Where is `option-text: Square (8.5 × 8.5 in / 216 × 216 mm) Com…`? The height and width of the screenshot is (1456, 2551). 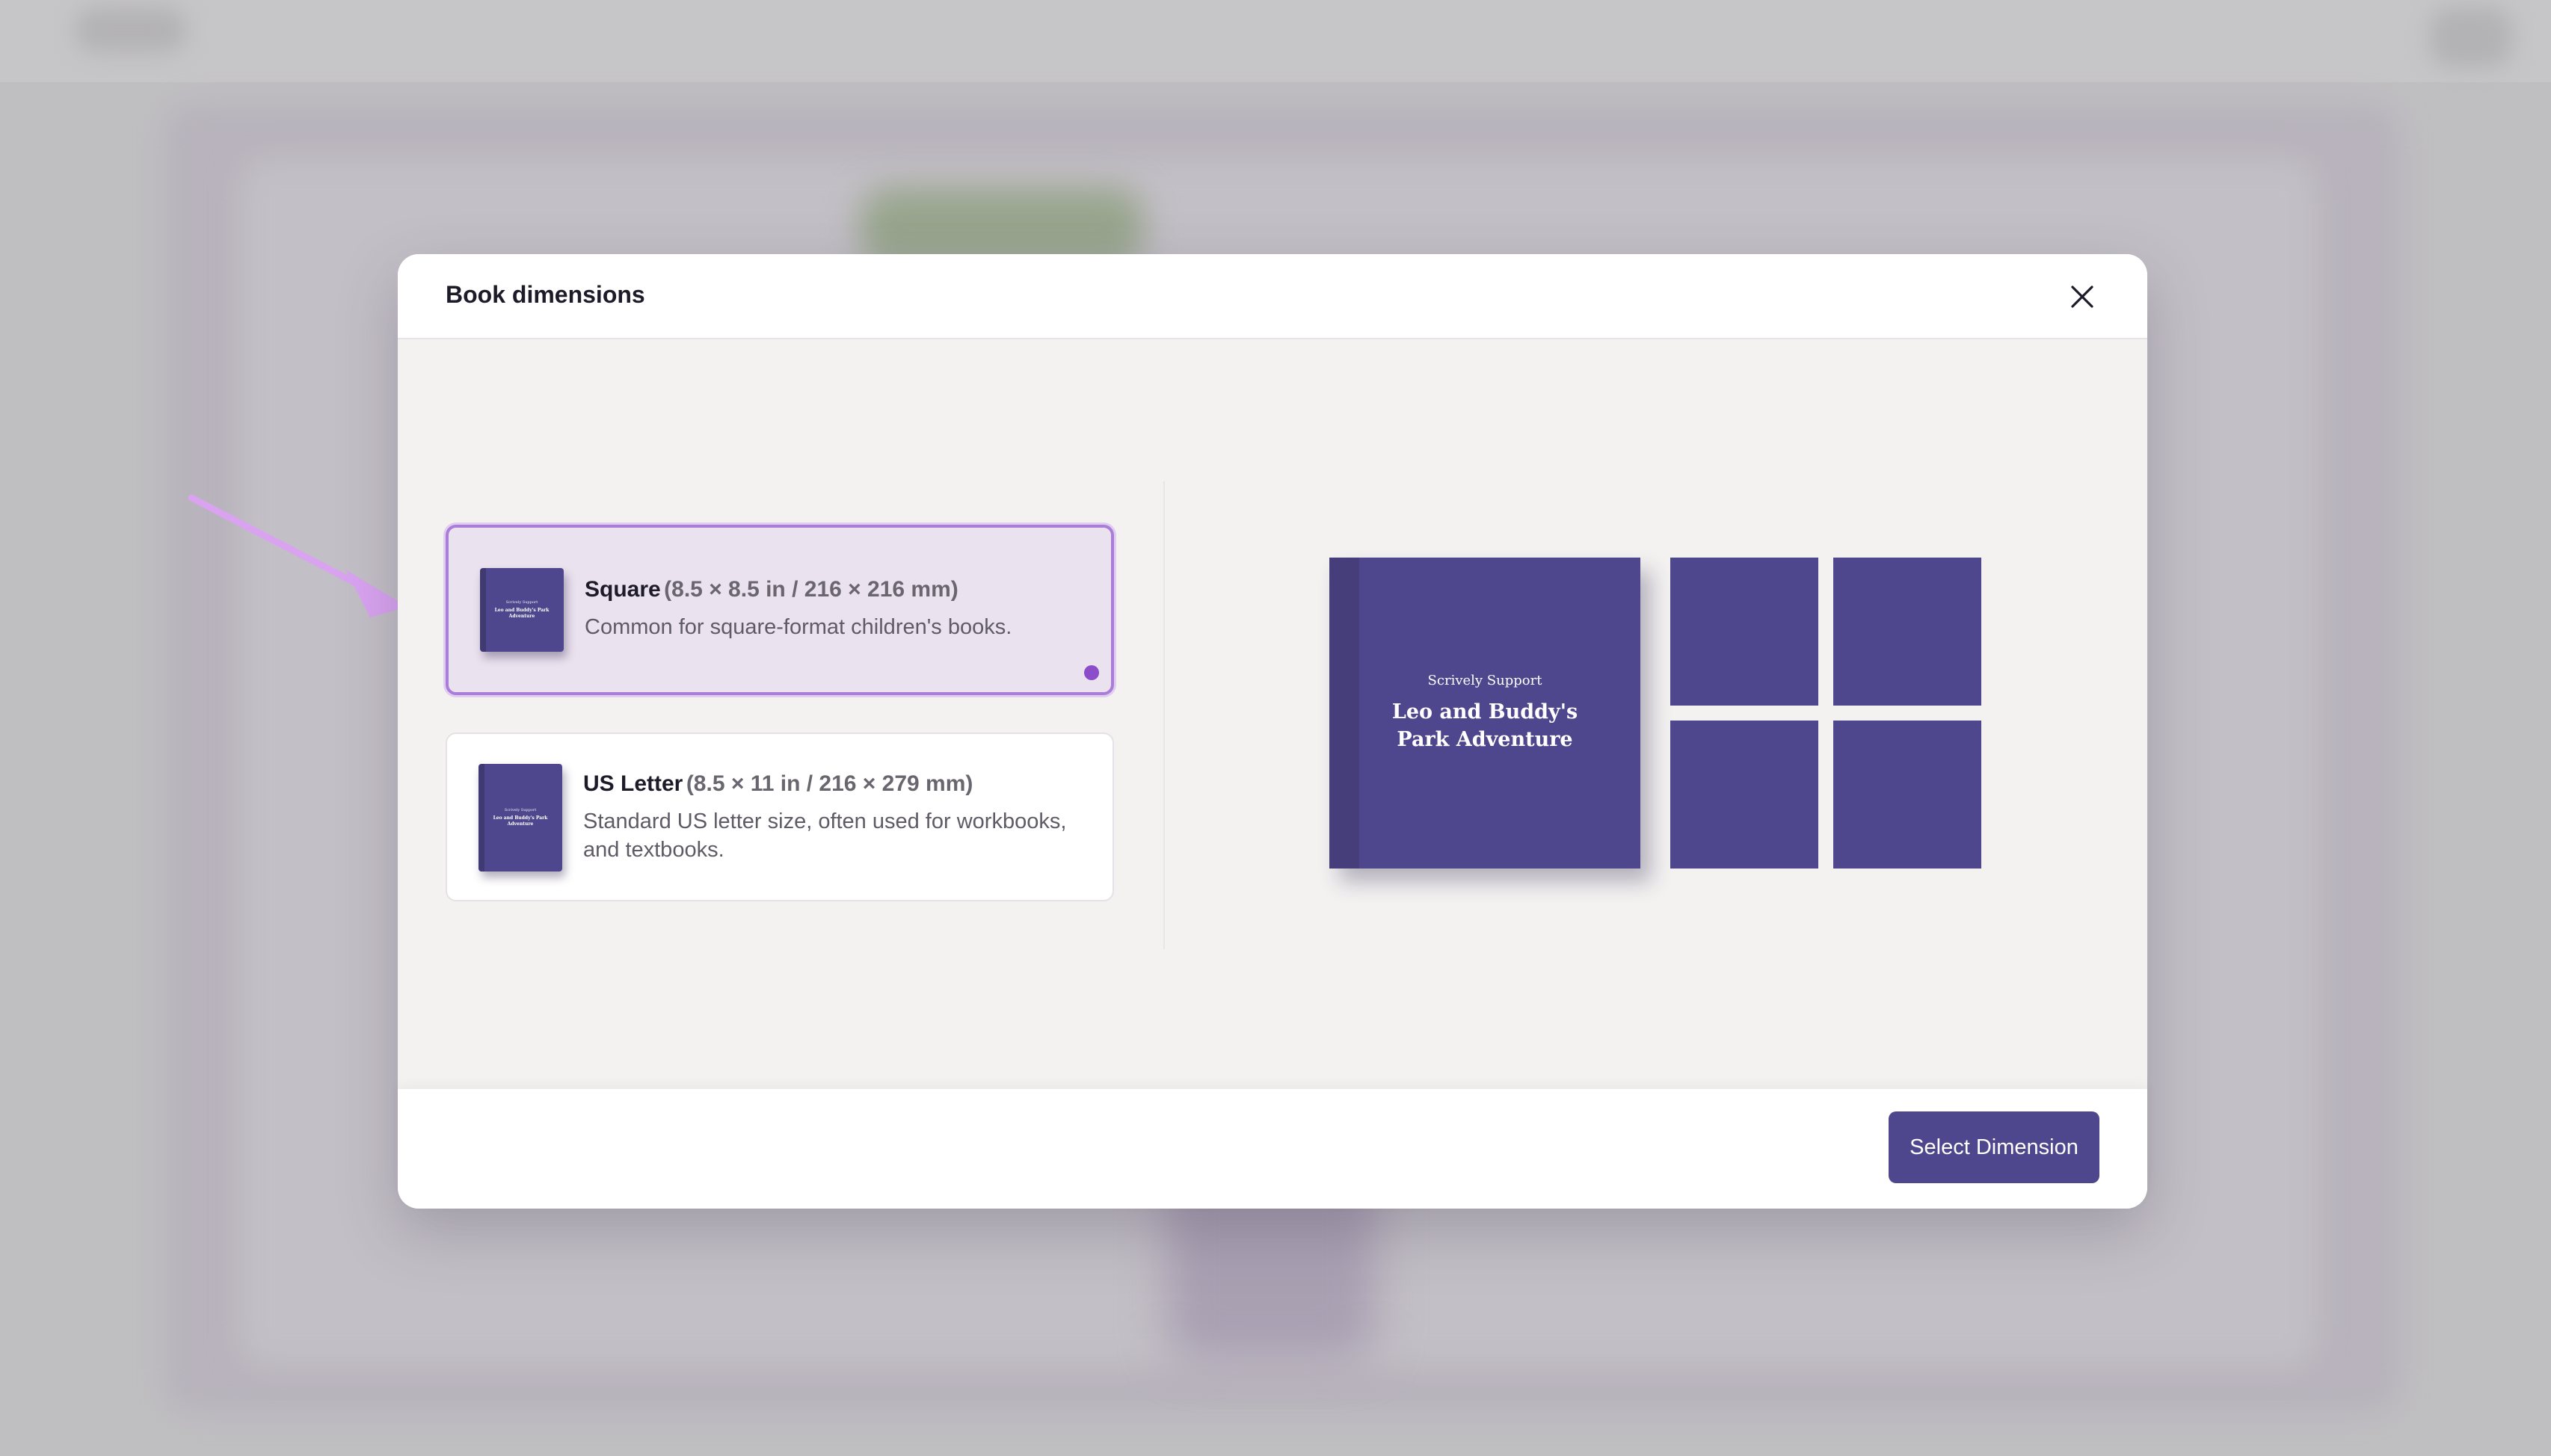
option-text: Square (8.5 × 8.5 in / 216 × 216 mm) Com… is located at coordinates (837, 609).